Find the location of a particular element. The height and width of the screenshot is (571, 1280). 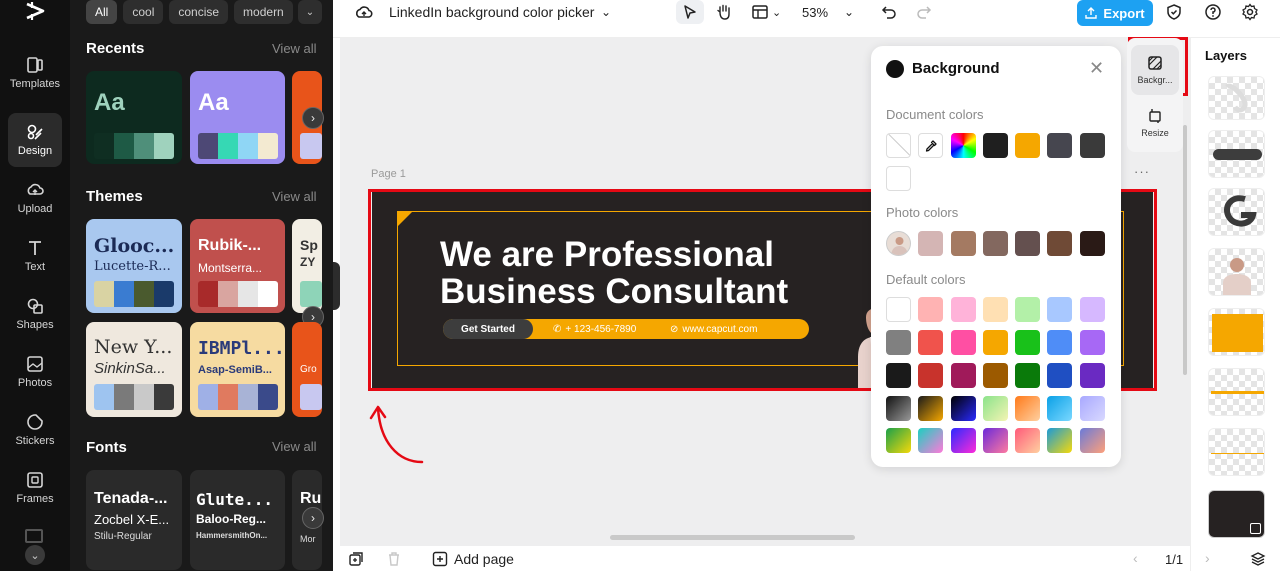

phone-text: ✆ + 123-456-7890 is located at coordinates (594, 329).